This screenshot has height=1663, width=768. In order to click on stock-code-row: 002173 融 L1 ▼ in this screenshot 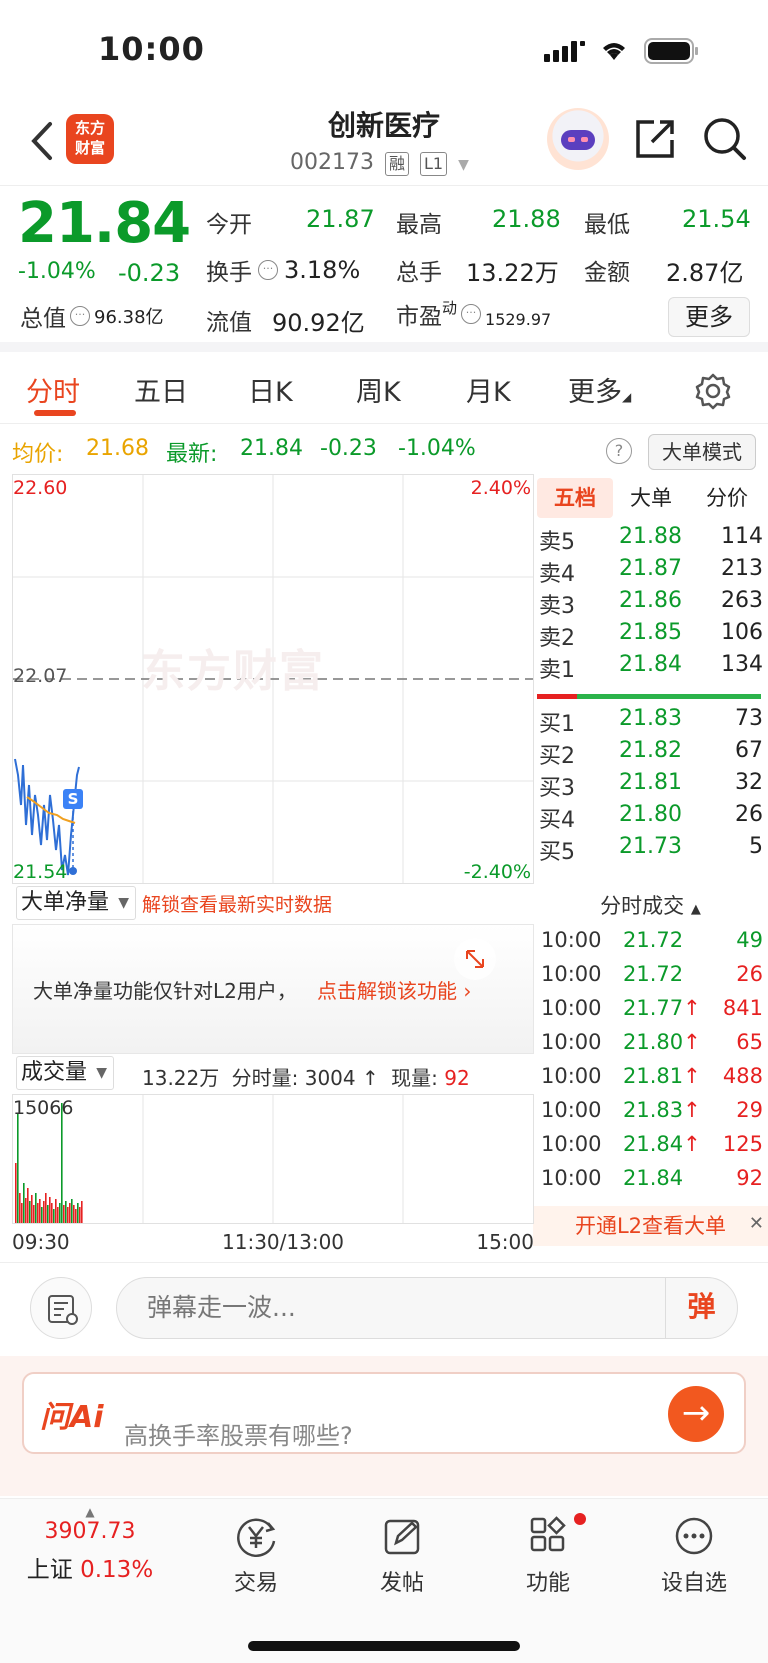, I will do `click(379, 163)`.